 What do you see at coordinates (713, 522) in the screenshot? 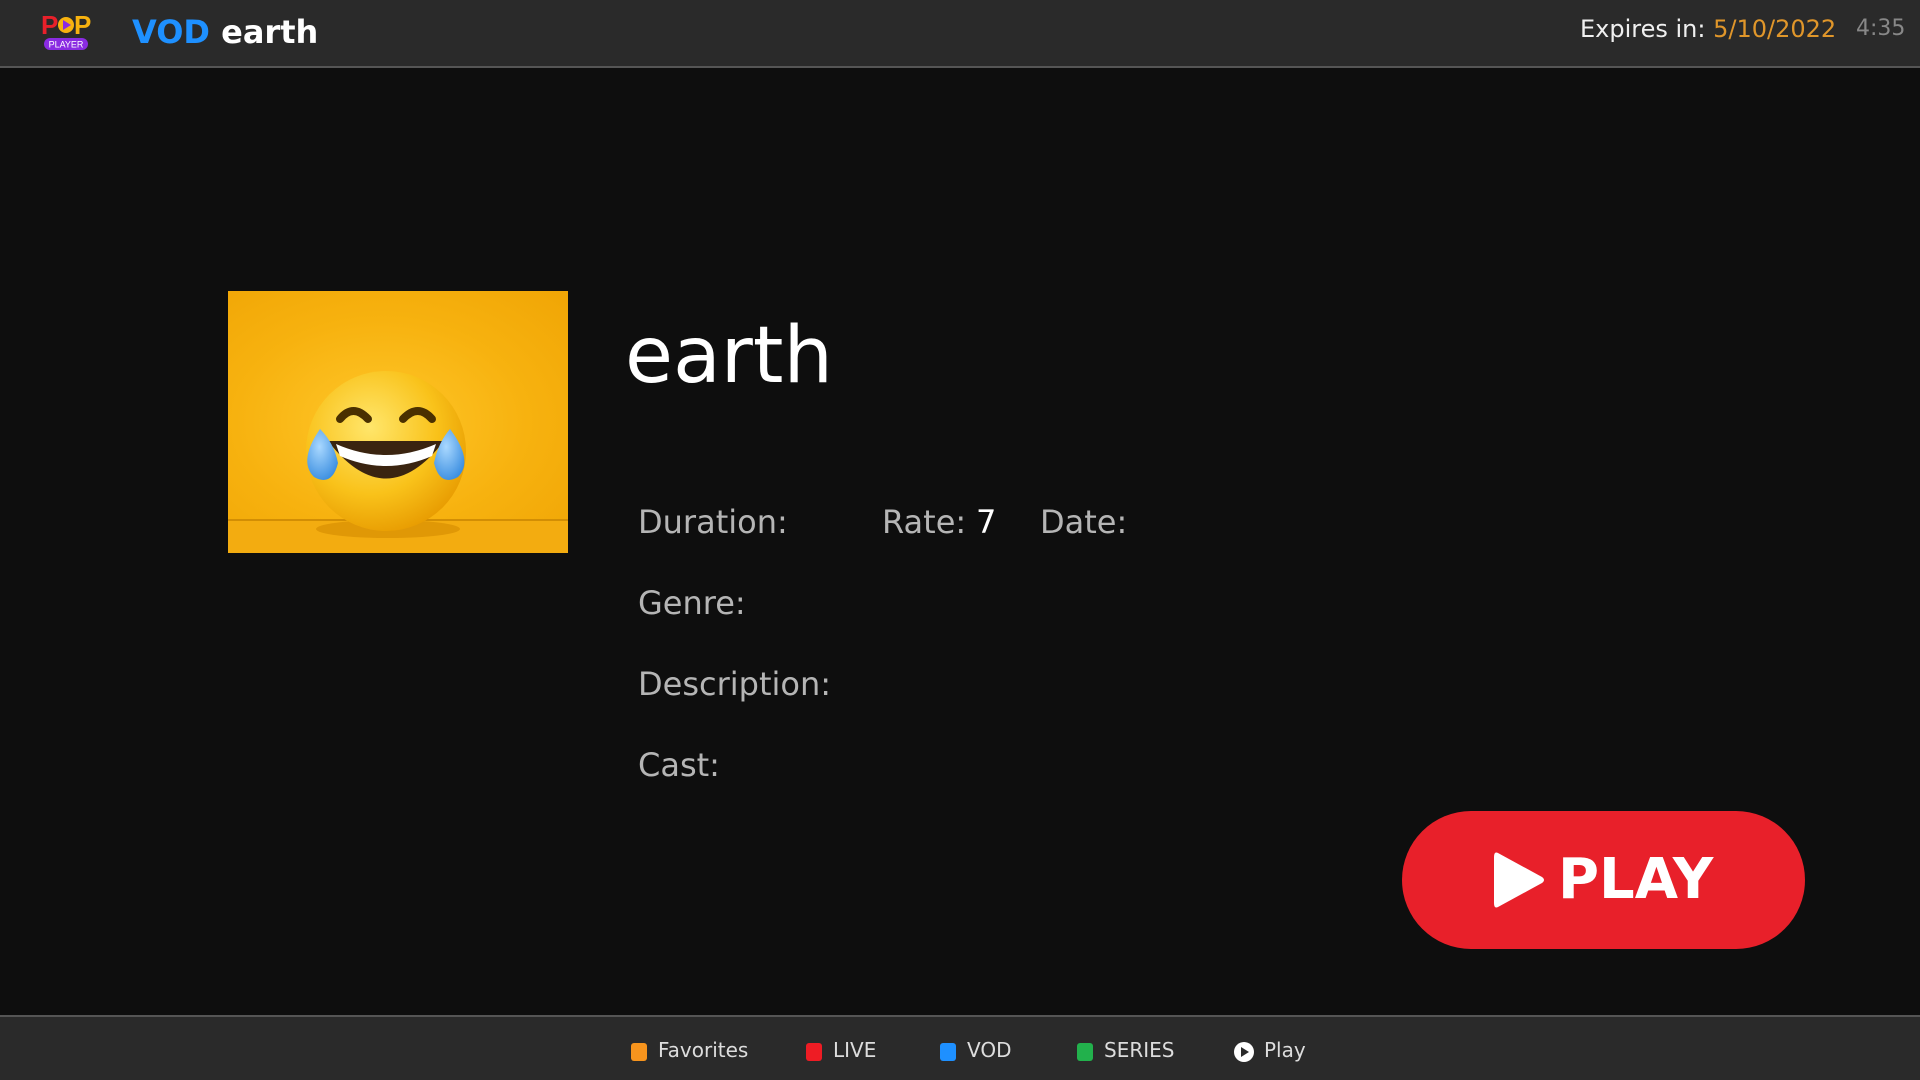
I see `duration-label: Duration:` at bounding box center [713, 522].